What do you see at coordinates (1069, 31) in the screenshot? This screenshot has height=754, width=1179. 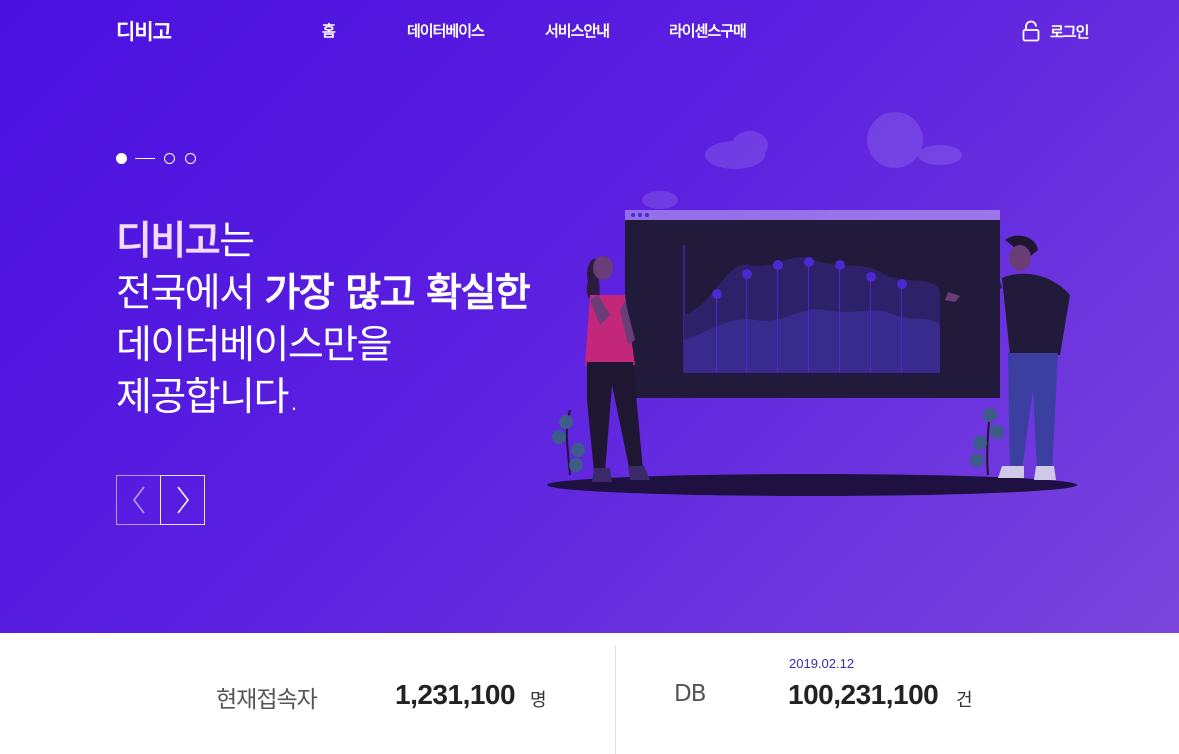 I see `login-label: 로그인` at bounding box center [1069, 31].